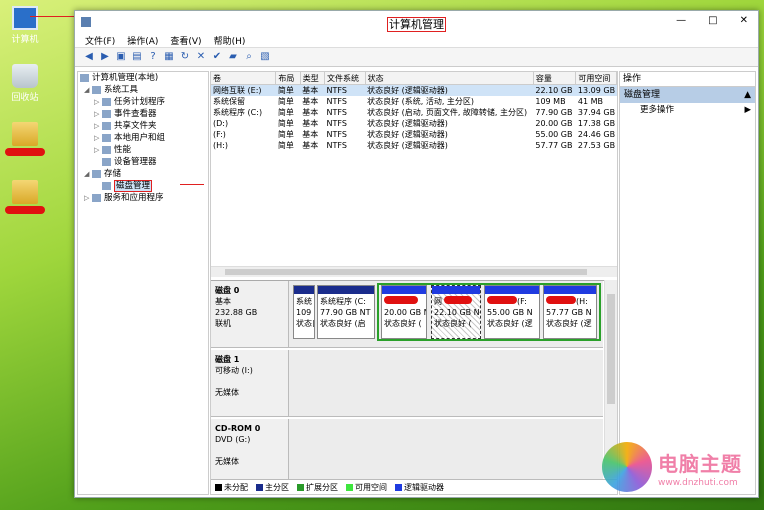 The width and height of the screenshot is (764, 510). Describe the element at coordinates (143, 174) in the screenshot. I see `tree-item-storage: ◢ 存储` at that location.